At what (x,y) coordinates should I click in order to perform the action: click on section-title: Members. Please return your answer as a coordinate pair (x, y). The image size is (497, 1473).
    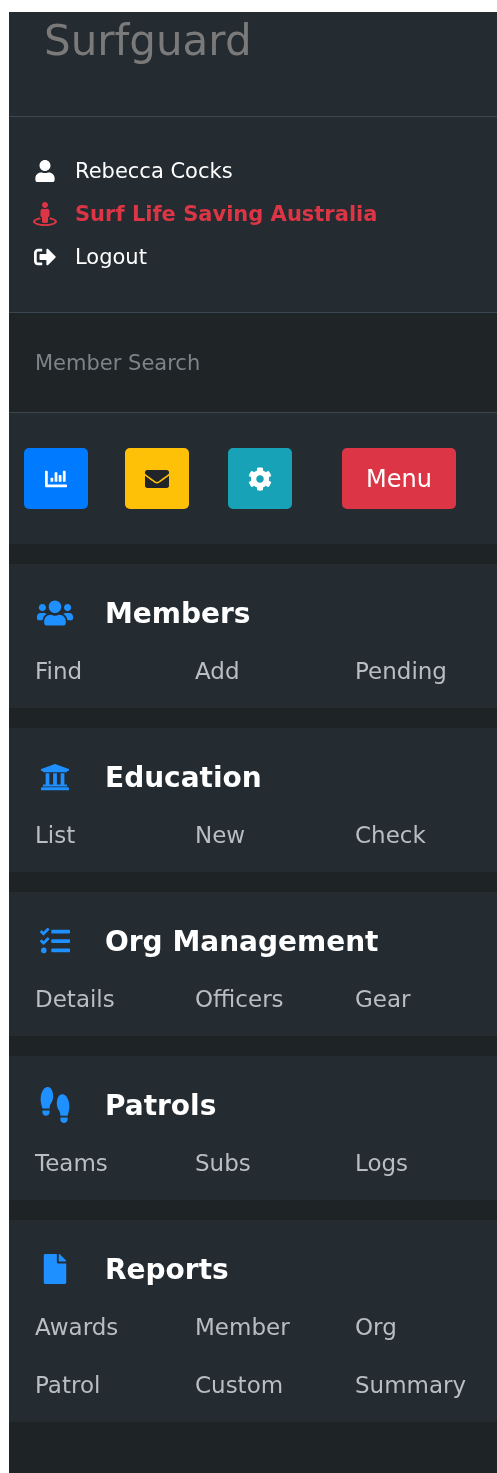
    Looking at the image, I should click on (178, 613).